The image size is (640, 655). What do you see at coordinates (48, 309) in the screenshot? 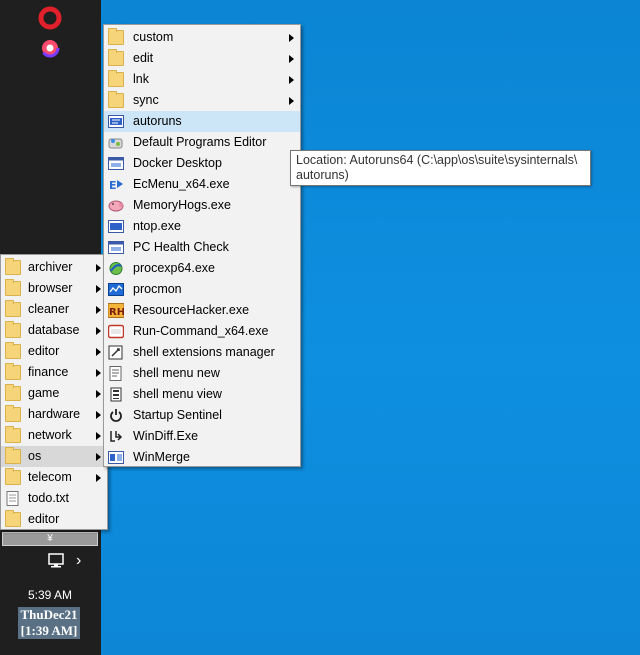
I see `menu-item-label: cleaner` at bounding box center [48, 309].